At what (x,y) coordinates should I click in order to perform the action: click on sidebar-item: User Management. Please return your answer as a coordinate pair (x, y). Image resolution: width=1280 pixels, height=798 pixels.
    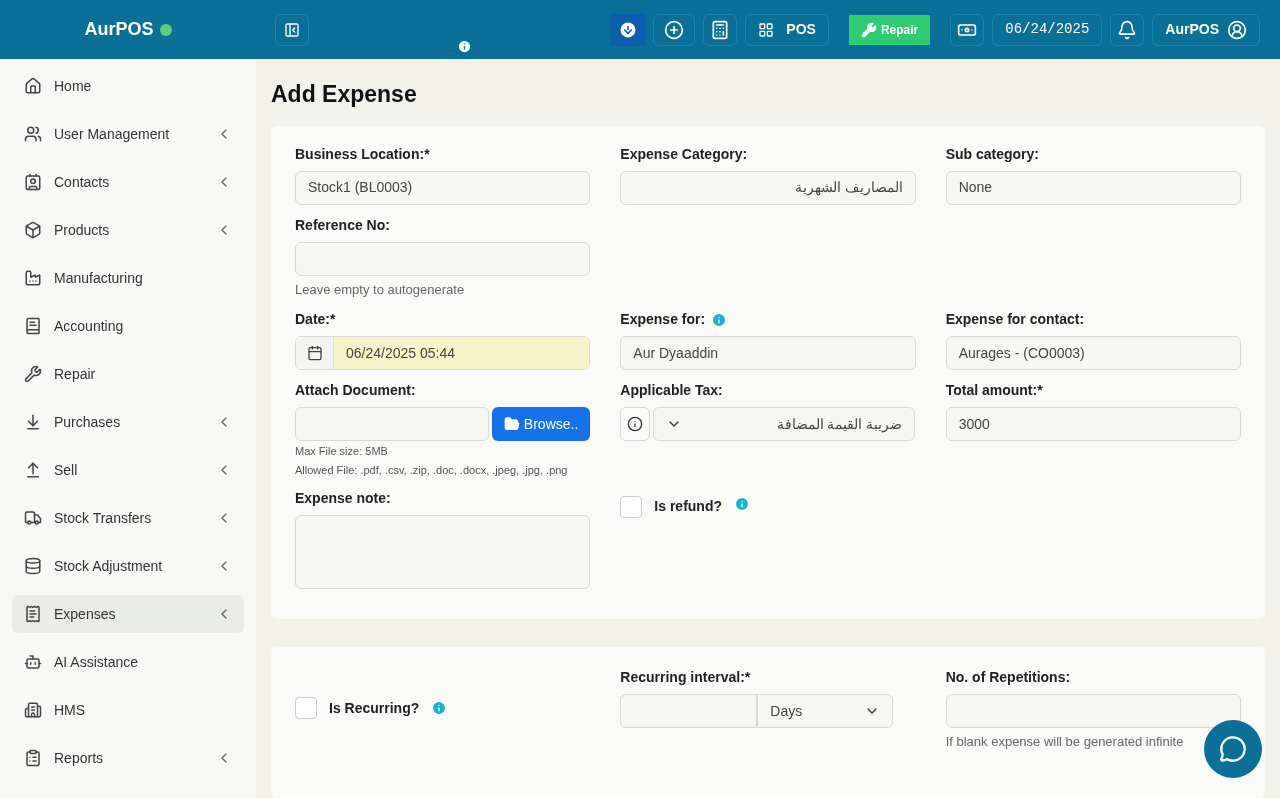
    Looking at the image, I should click on (128, 134).